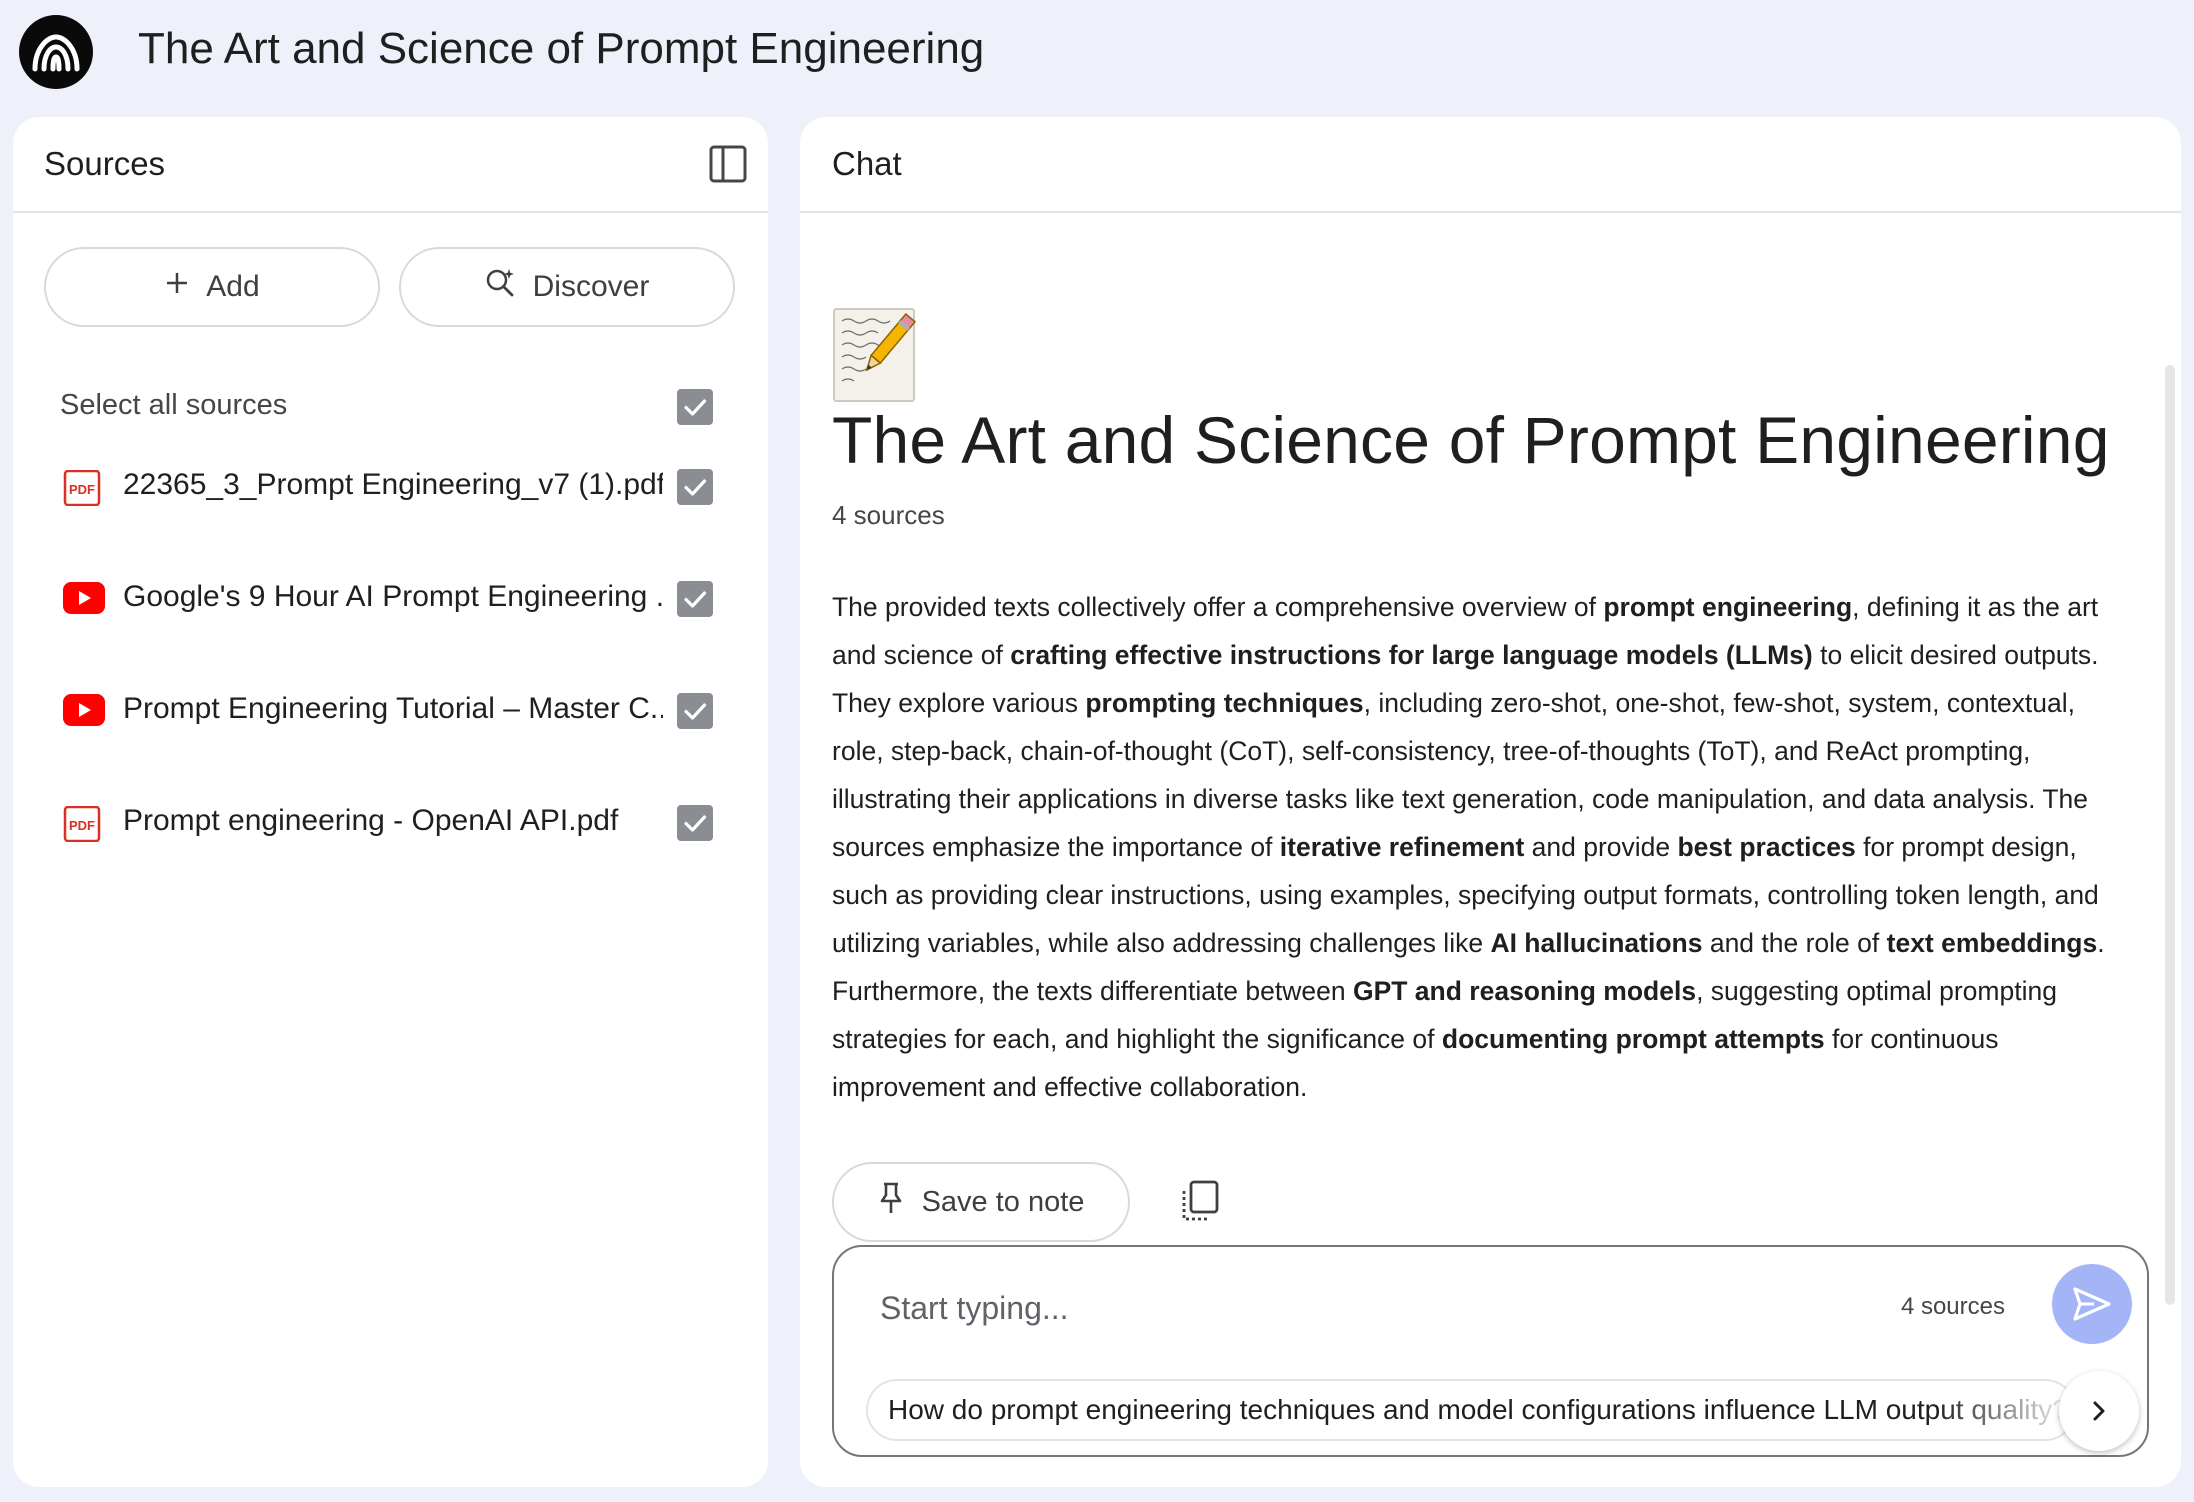  Describe the element at coordinates (1490, 165) in the screenshot. I see `chat-header: Chat` at that location.